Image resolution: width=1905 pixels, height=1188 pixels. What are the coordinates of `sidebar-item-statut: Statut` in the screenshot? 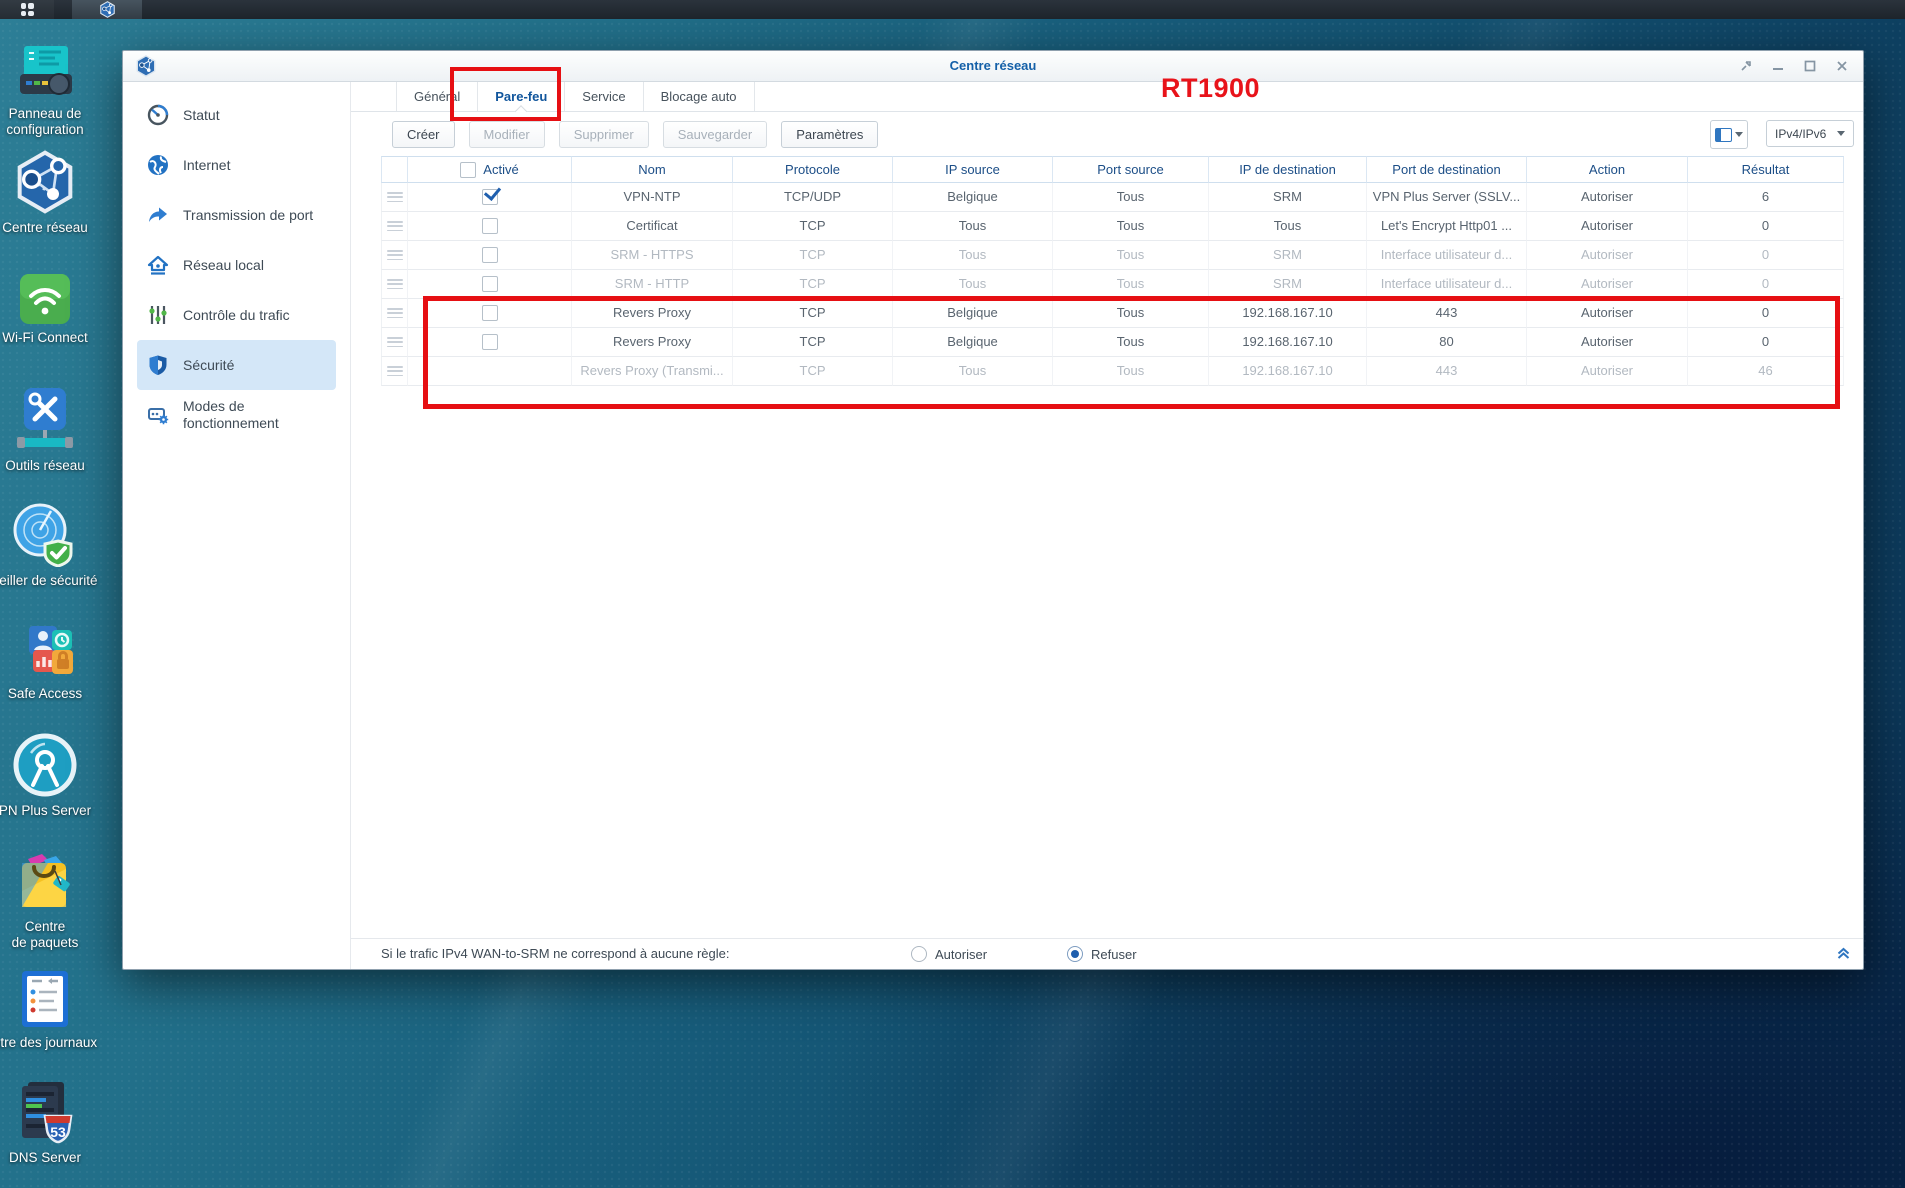 It's located at (236, 115).